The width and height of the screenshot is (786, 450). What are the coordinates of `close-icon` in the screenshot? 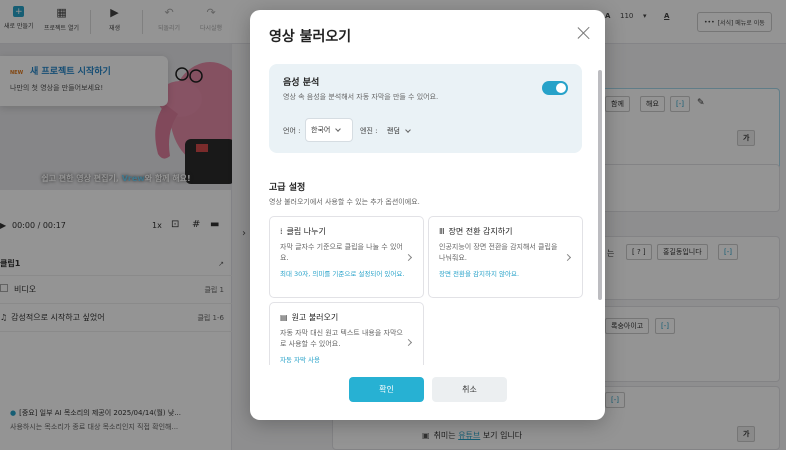 It's located at (584, 33).